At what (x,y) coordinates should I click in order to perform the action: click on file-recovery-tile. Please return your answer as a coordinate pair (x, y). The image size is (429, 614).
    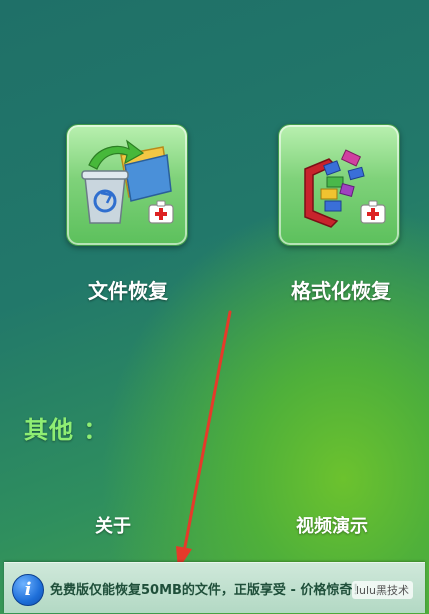
    Looking at the image, I should click on (127, 185).